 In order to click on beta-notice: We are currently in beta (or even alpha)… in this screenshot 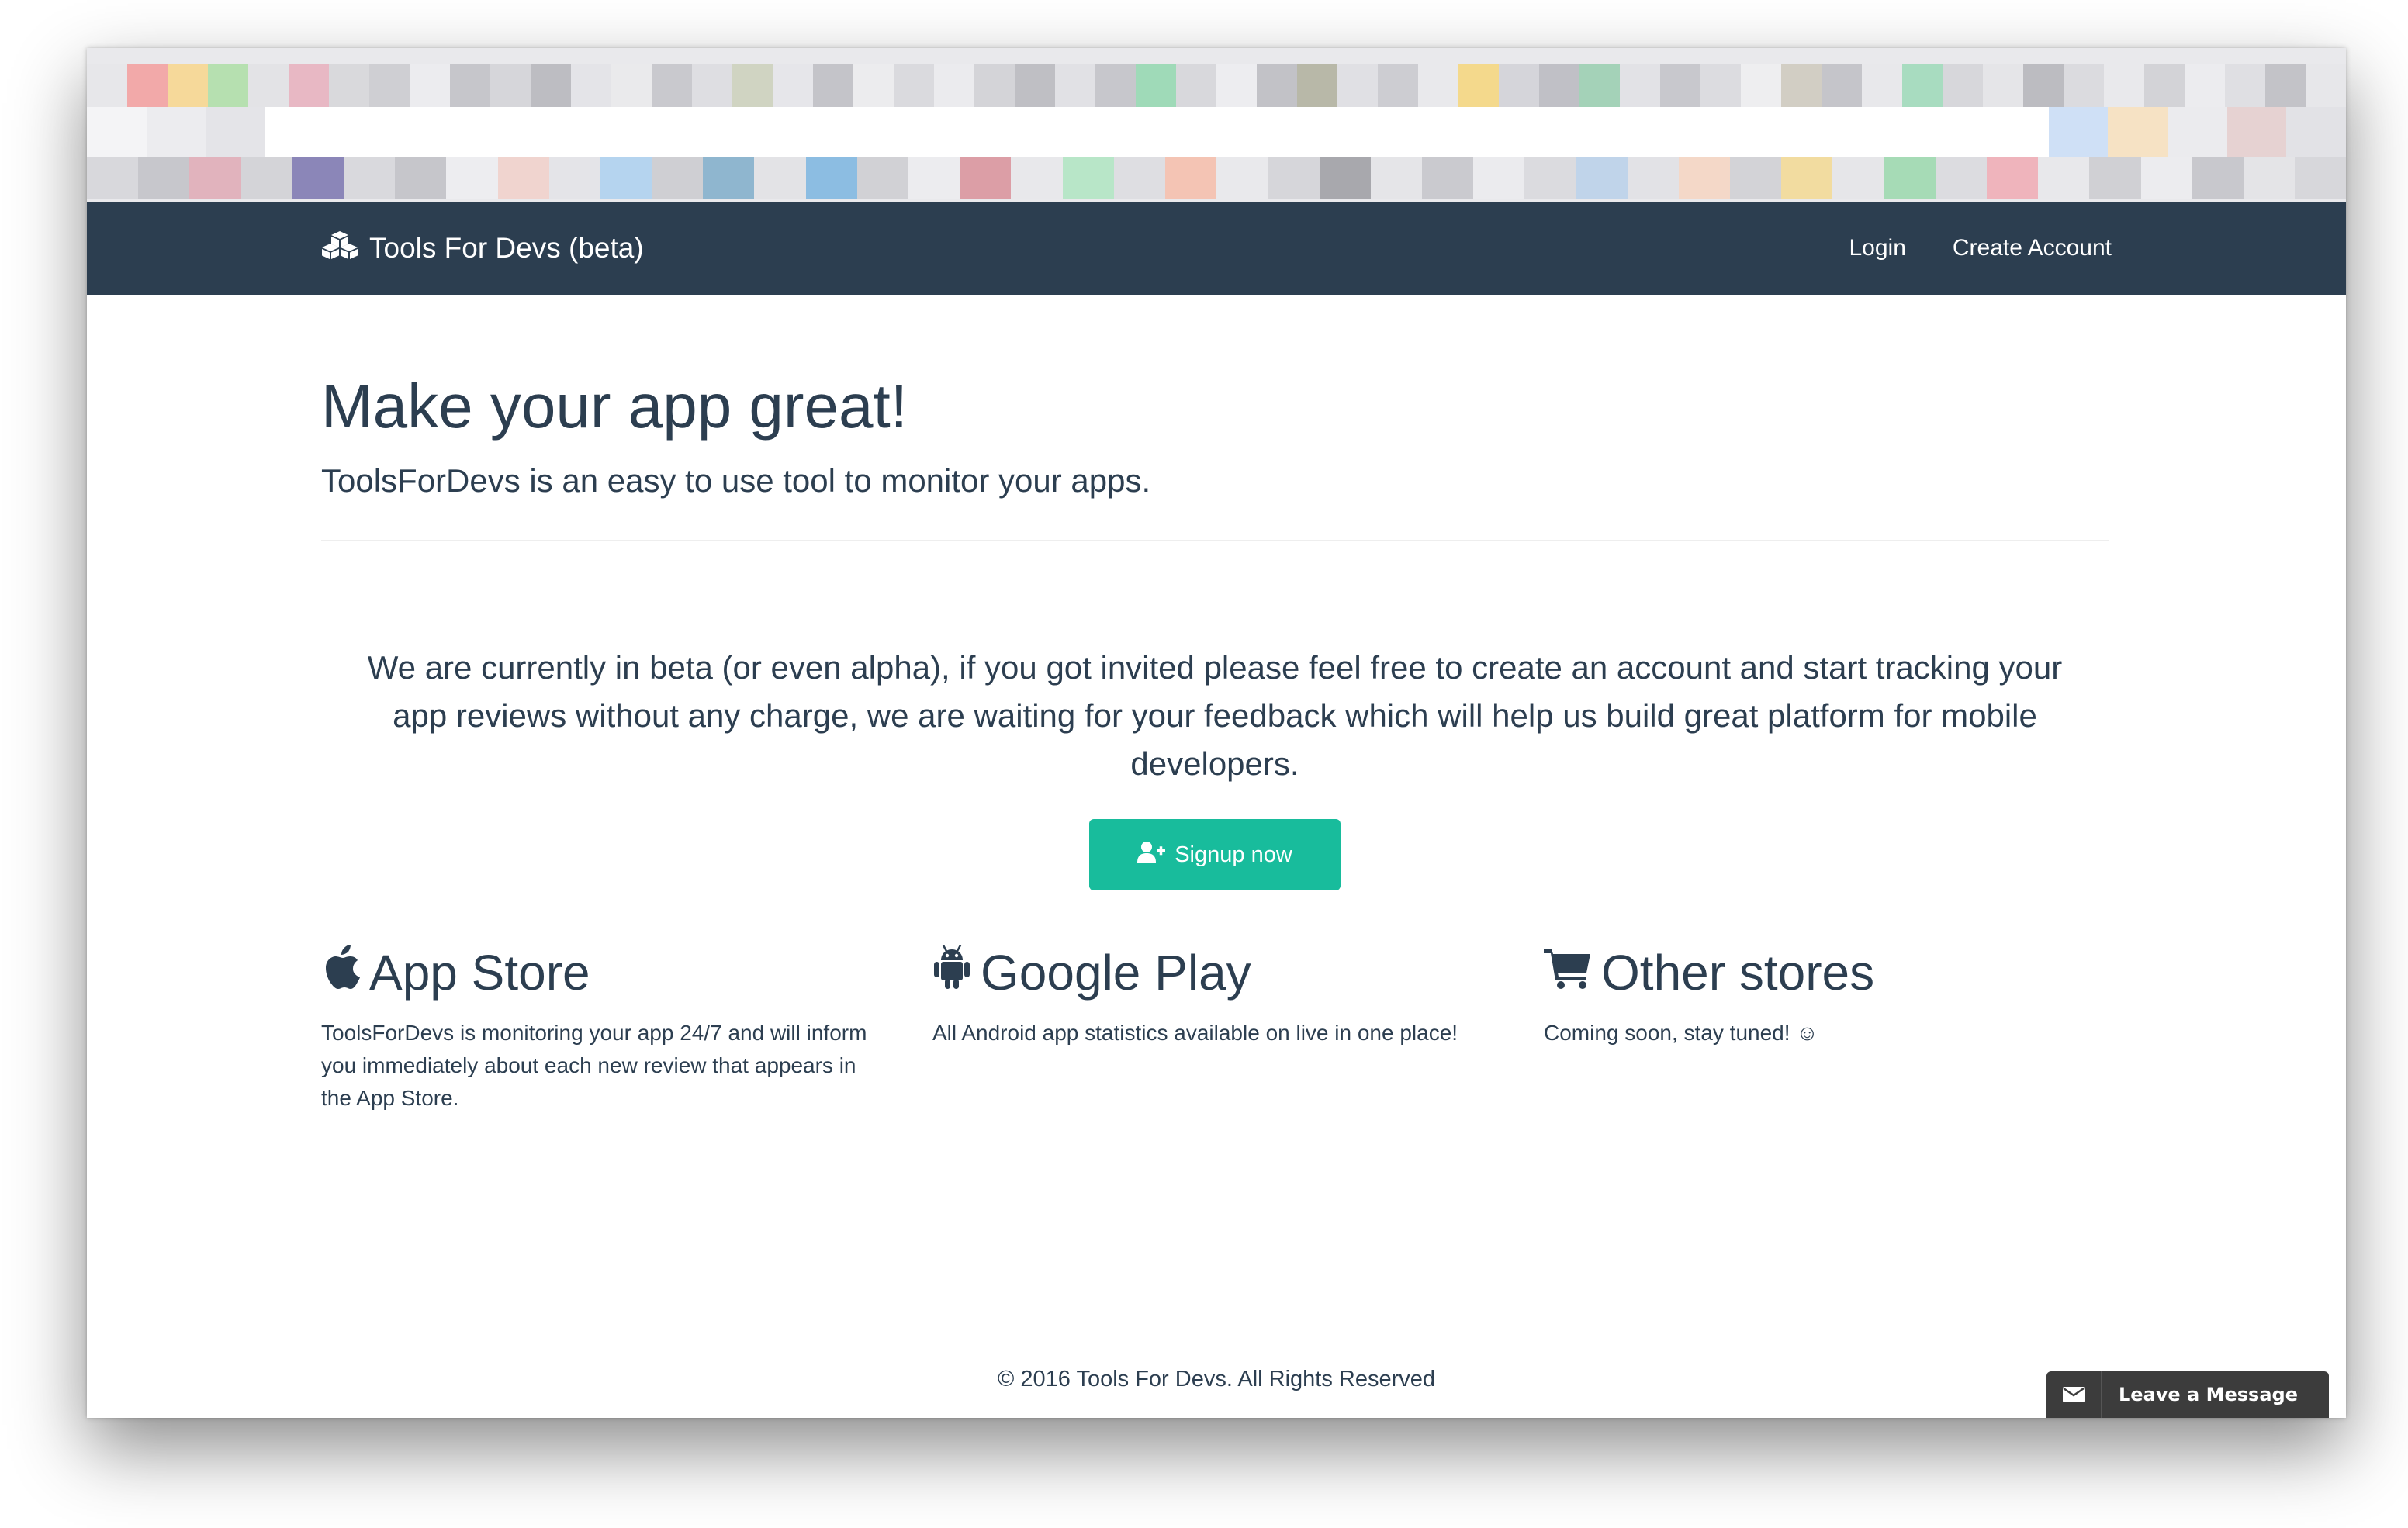, I will do `click(1215, 715)`.